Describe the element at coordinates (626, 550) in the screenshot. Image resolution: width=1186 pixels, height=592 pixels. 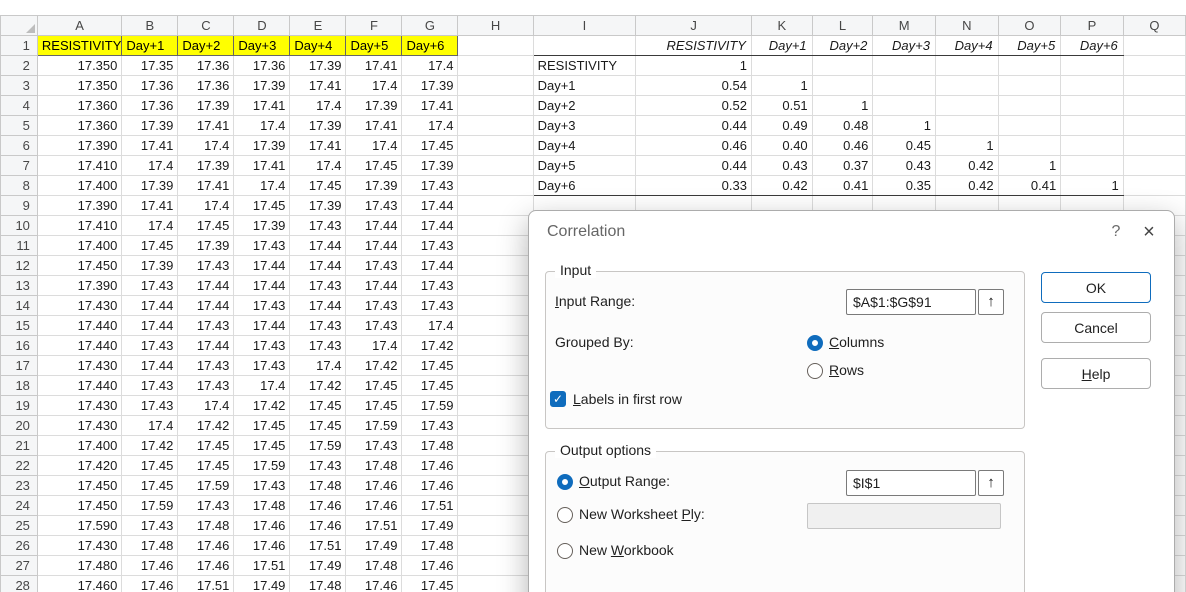
I see `new-workbook-label: New Workbook` at that location.